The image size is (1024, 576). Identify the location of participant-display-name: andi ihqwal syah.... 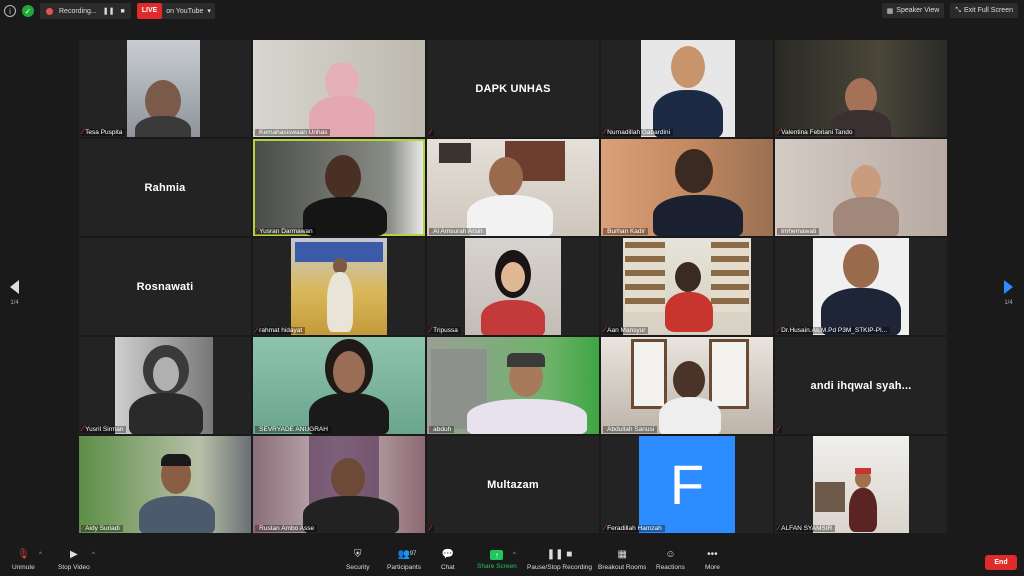
(861, 385).